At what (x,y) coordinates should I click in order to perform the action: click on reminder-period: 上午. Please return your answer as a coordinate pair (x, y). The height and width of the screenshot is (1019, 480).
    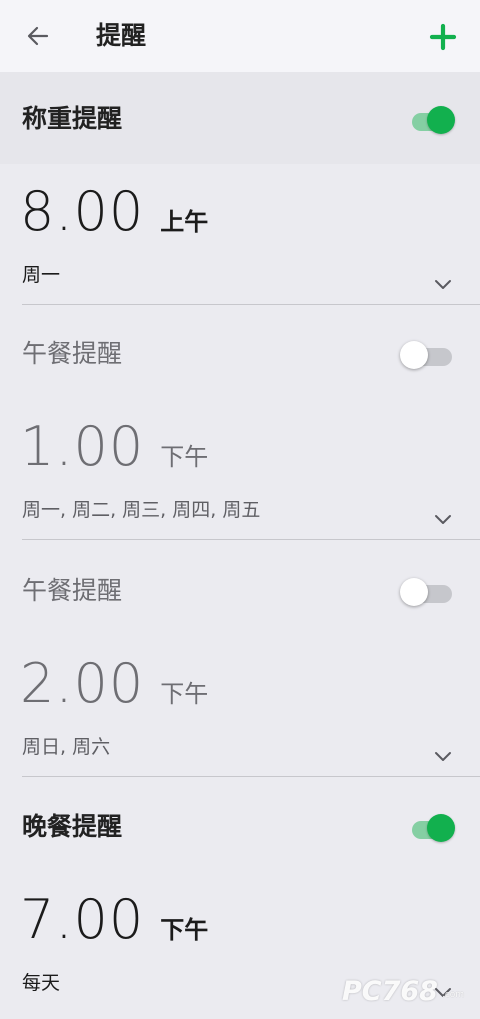
    Looking at the image, I should click on (184, 222).